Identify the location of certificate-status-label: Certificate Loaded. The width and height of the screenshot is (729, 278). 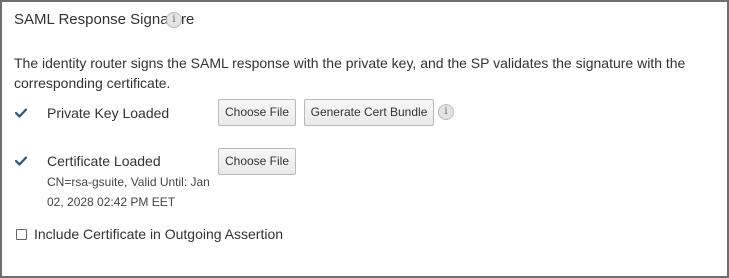
(104, 161).